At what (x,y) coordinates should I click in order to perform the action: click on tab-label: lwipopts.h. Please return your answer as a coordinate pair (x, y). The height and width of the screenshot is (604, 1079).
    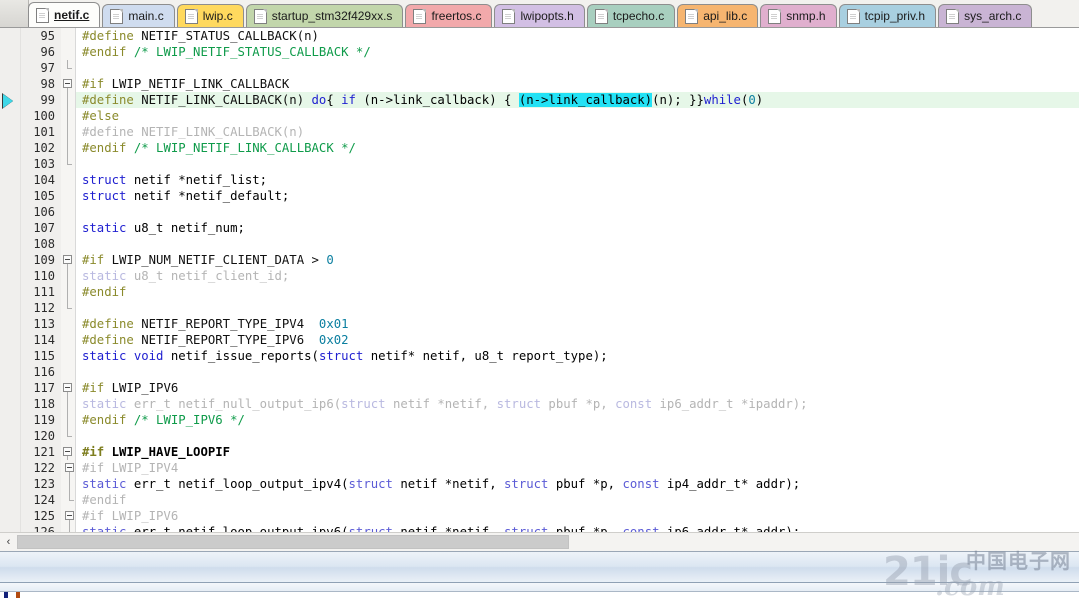
    Looking at the image, I should click on (547, 16).